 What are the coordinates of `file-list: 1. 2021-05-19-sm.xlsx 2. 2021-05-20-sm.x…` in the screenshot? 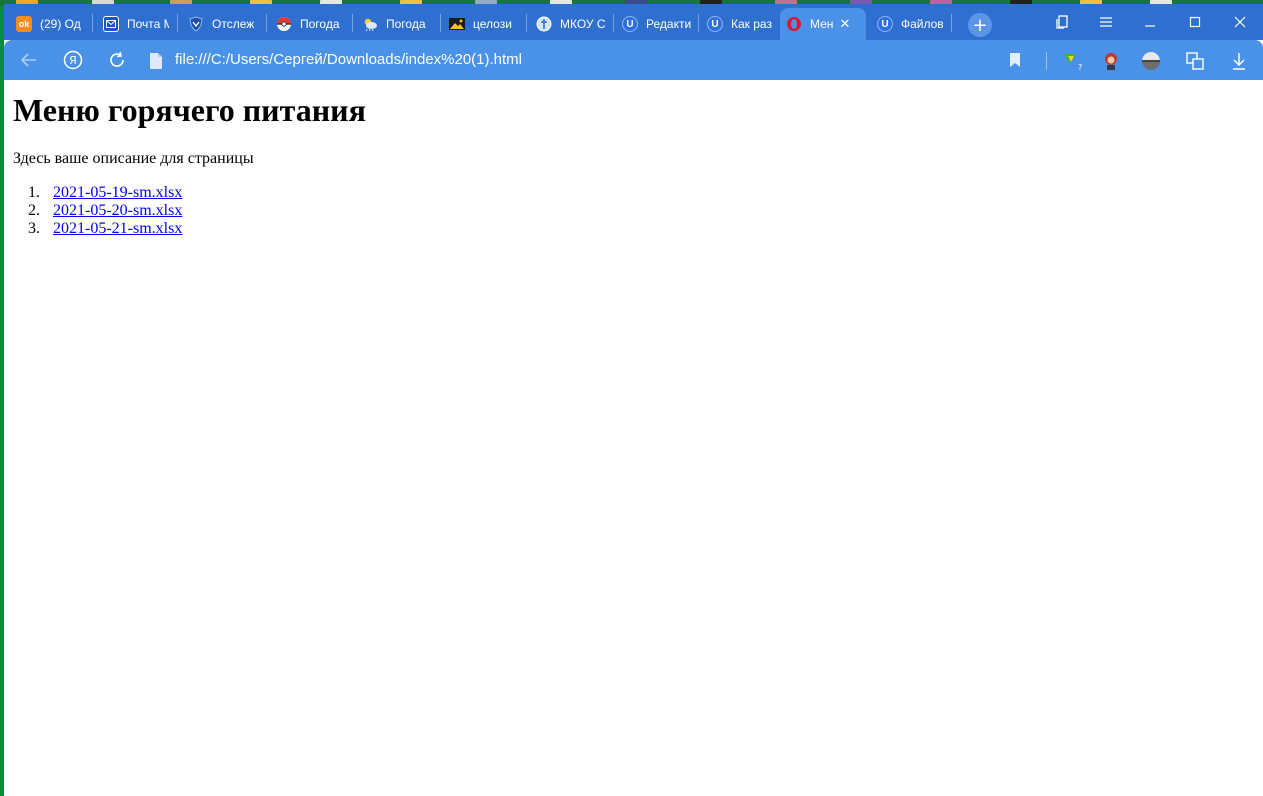 It's located at (97, 211).